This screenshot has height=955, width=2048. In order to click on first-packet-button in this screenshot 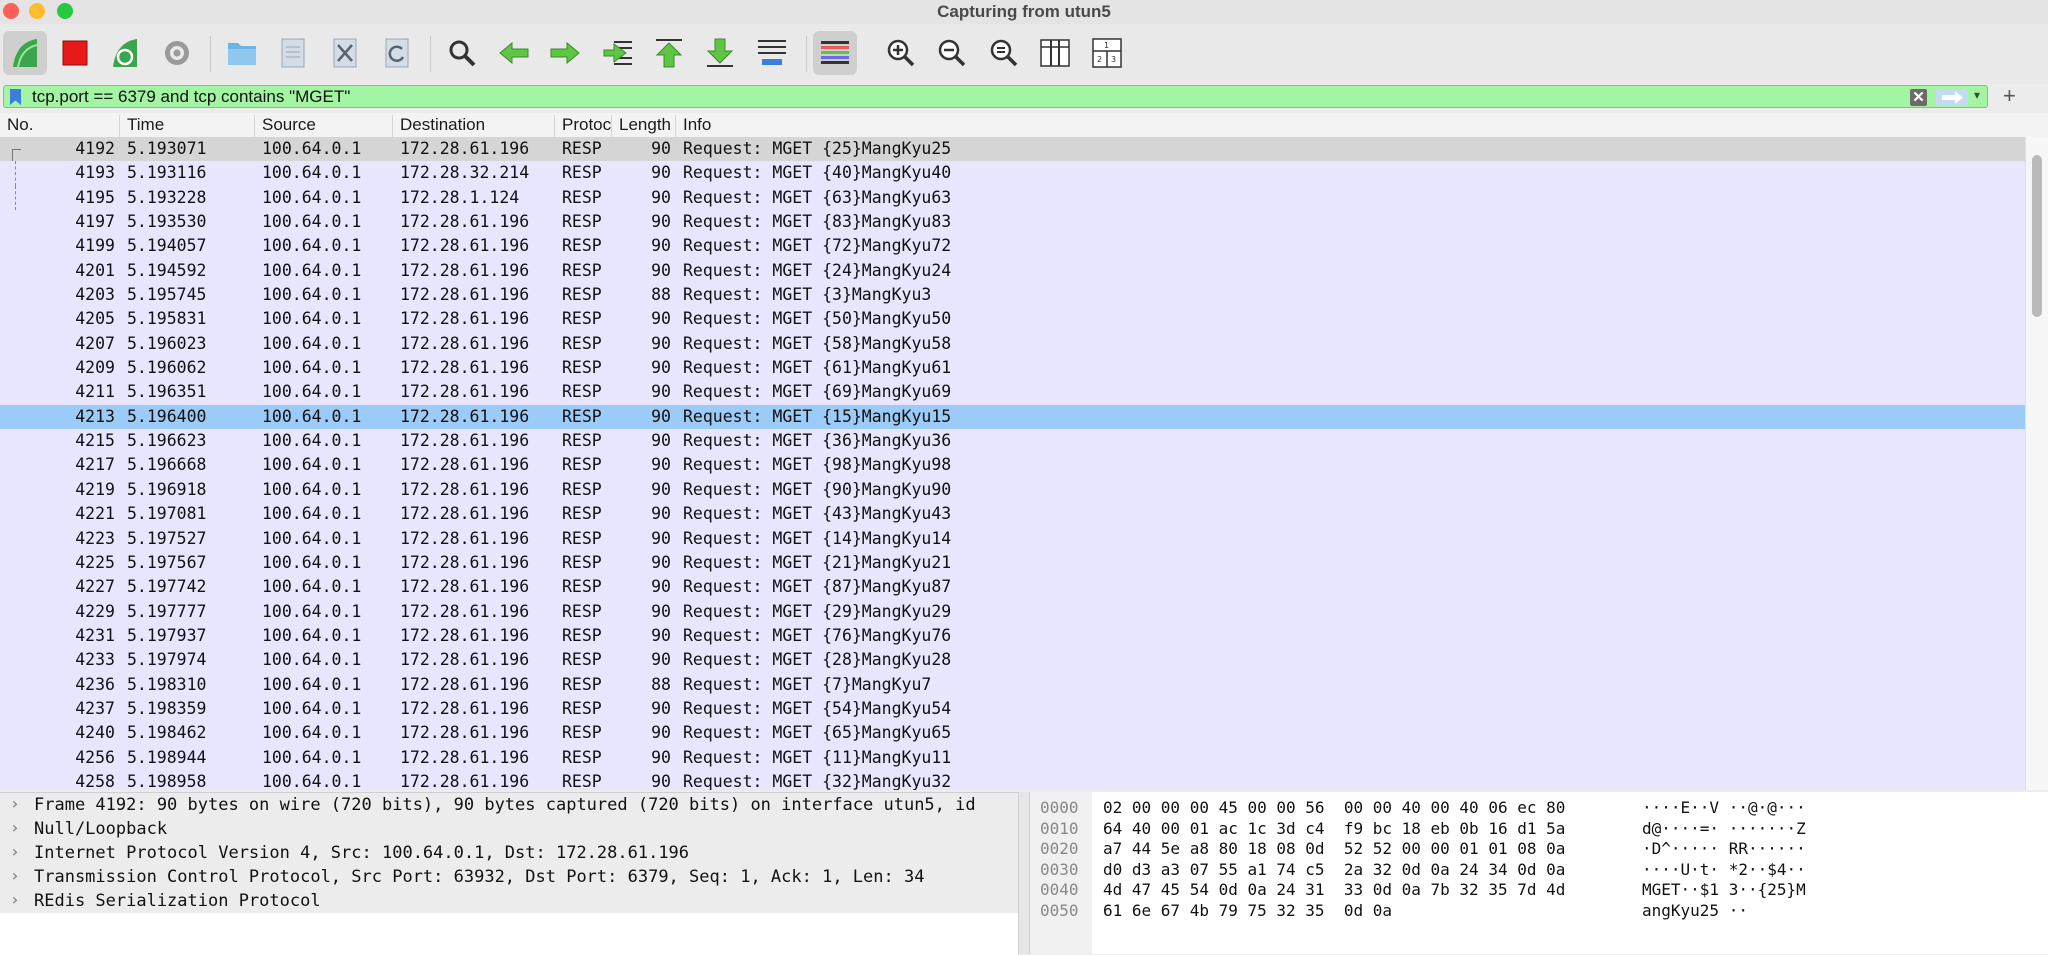, I will do `click(669, 53)`.